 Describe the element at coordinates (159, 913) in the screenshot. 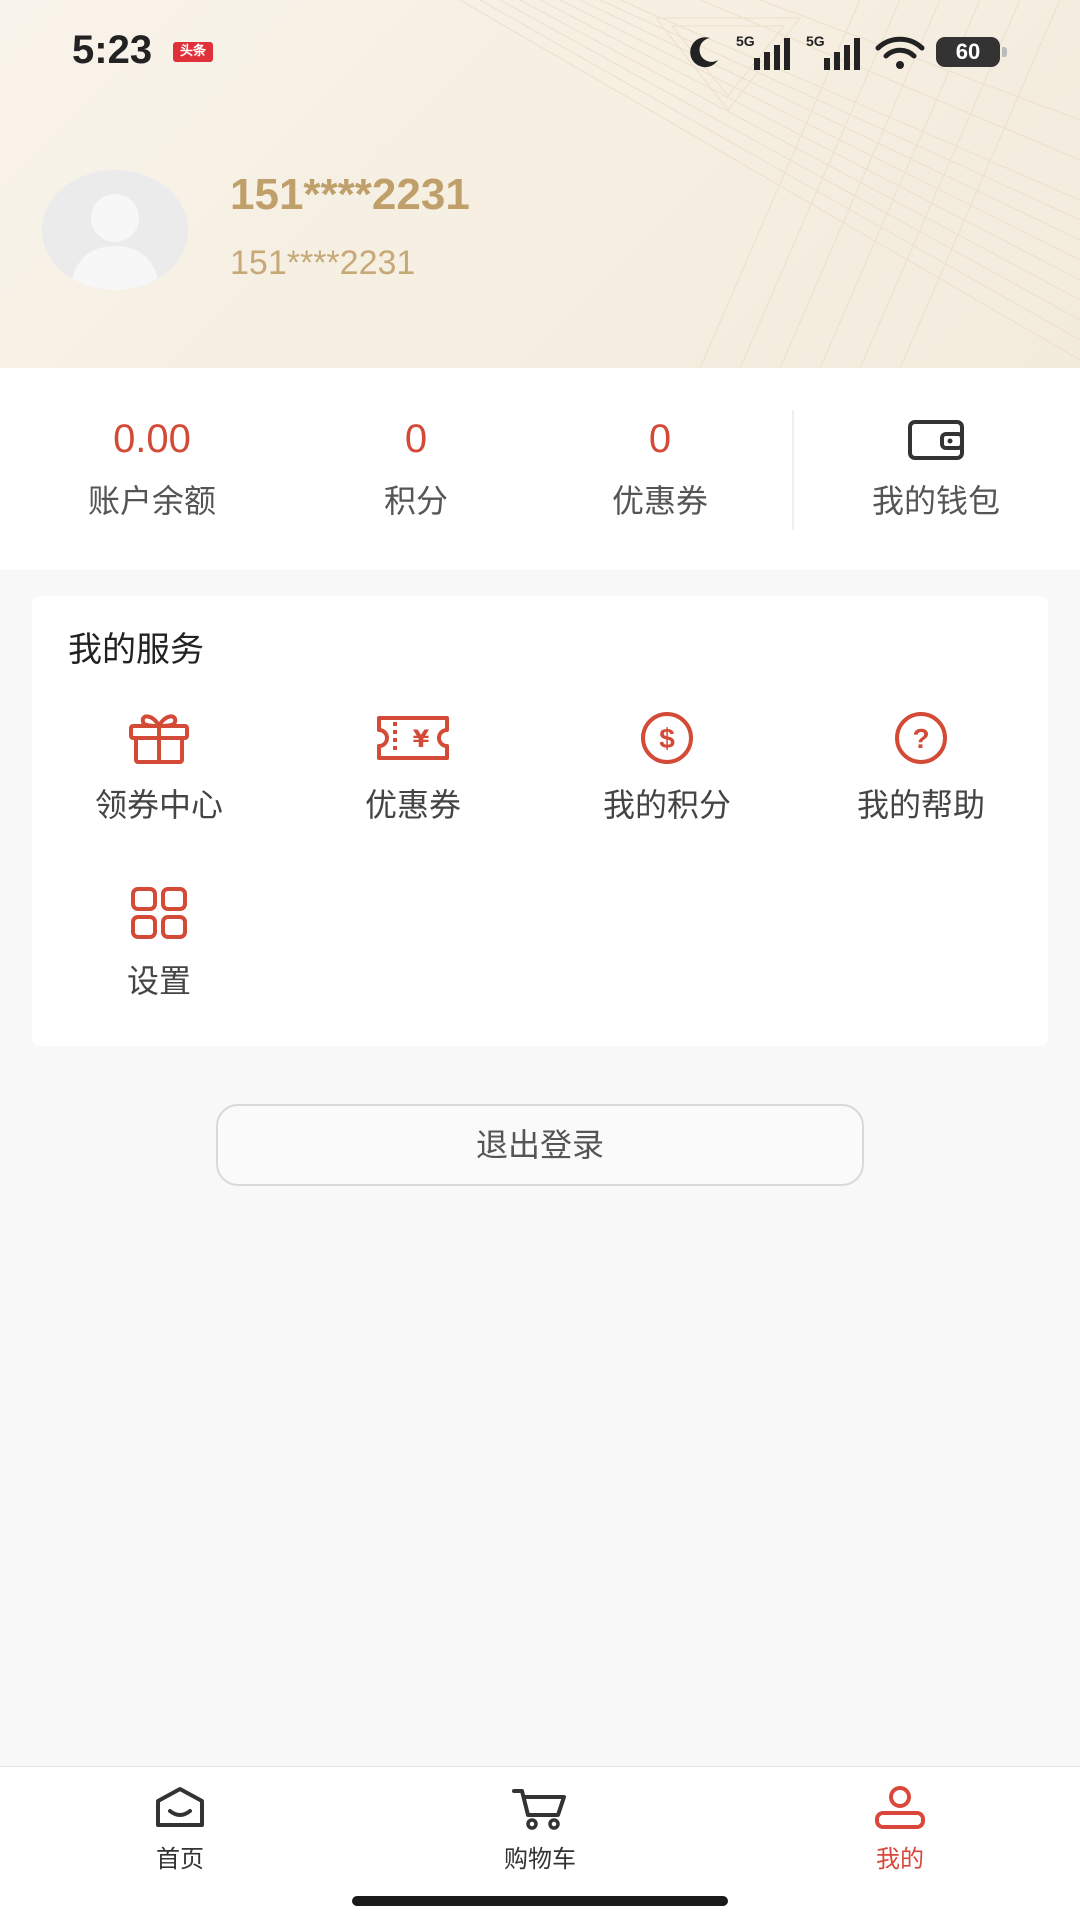

I see `grid-icon` at that location.